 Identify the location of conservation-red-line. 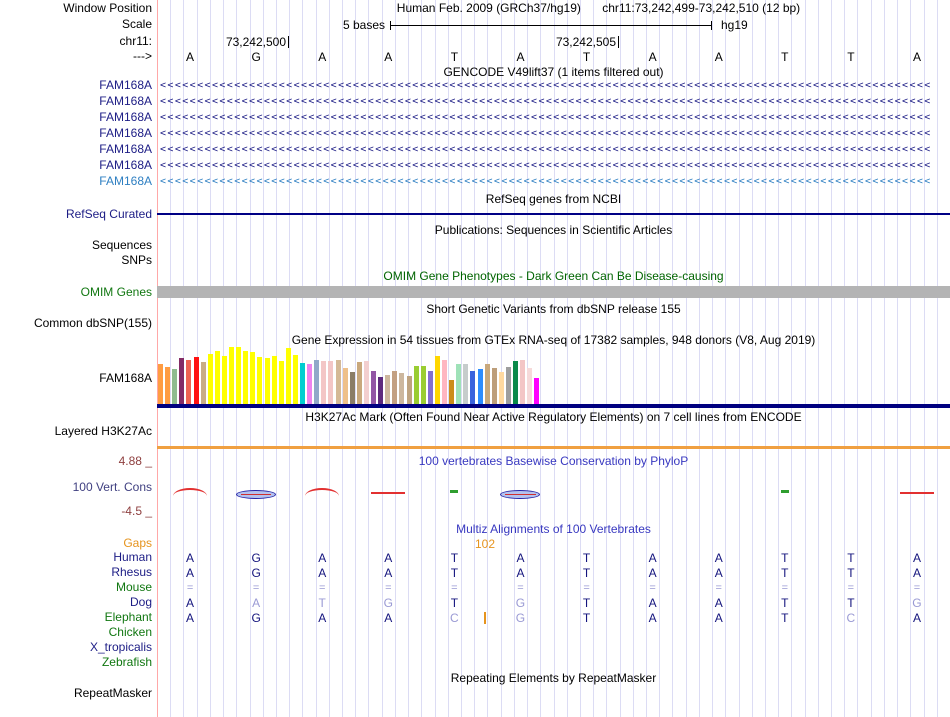
(388, 493).